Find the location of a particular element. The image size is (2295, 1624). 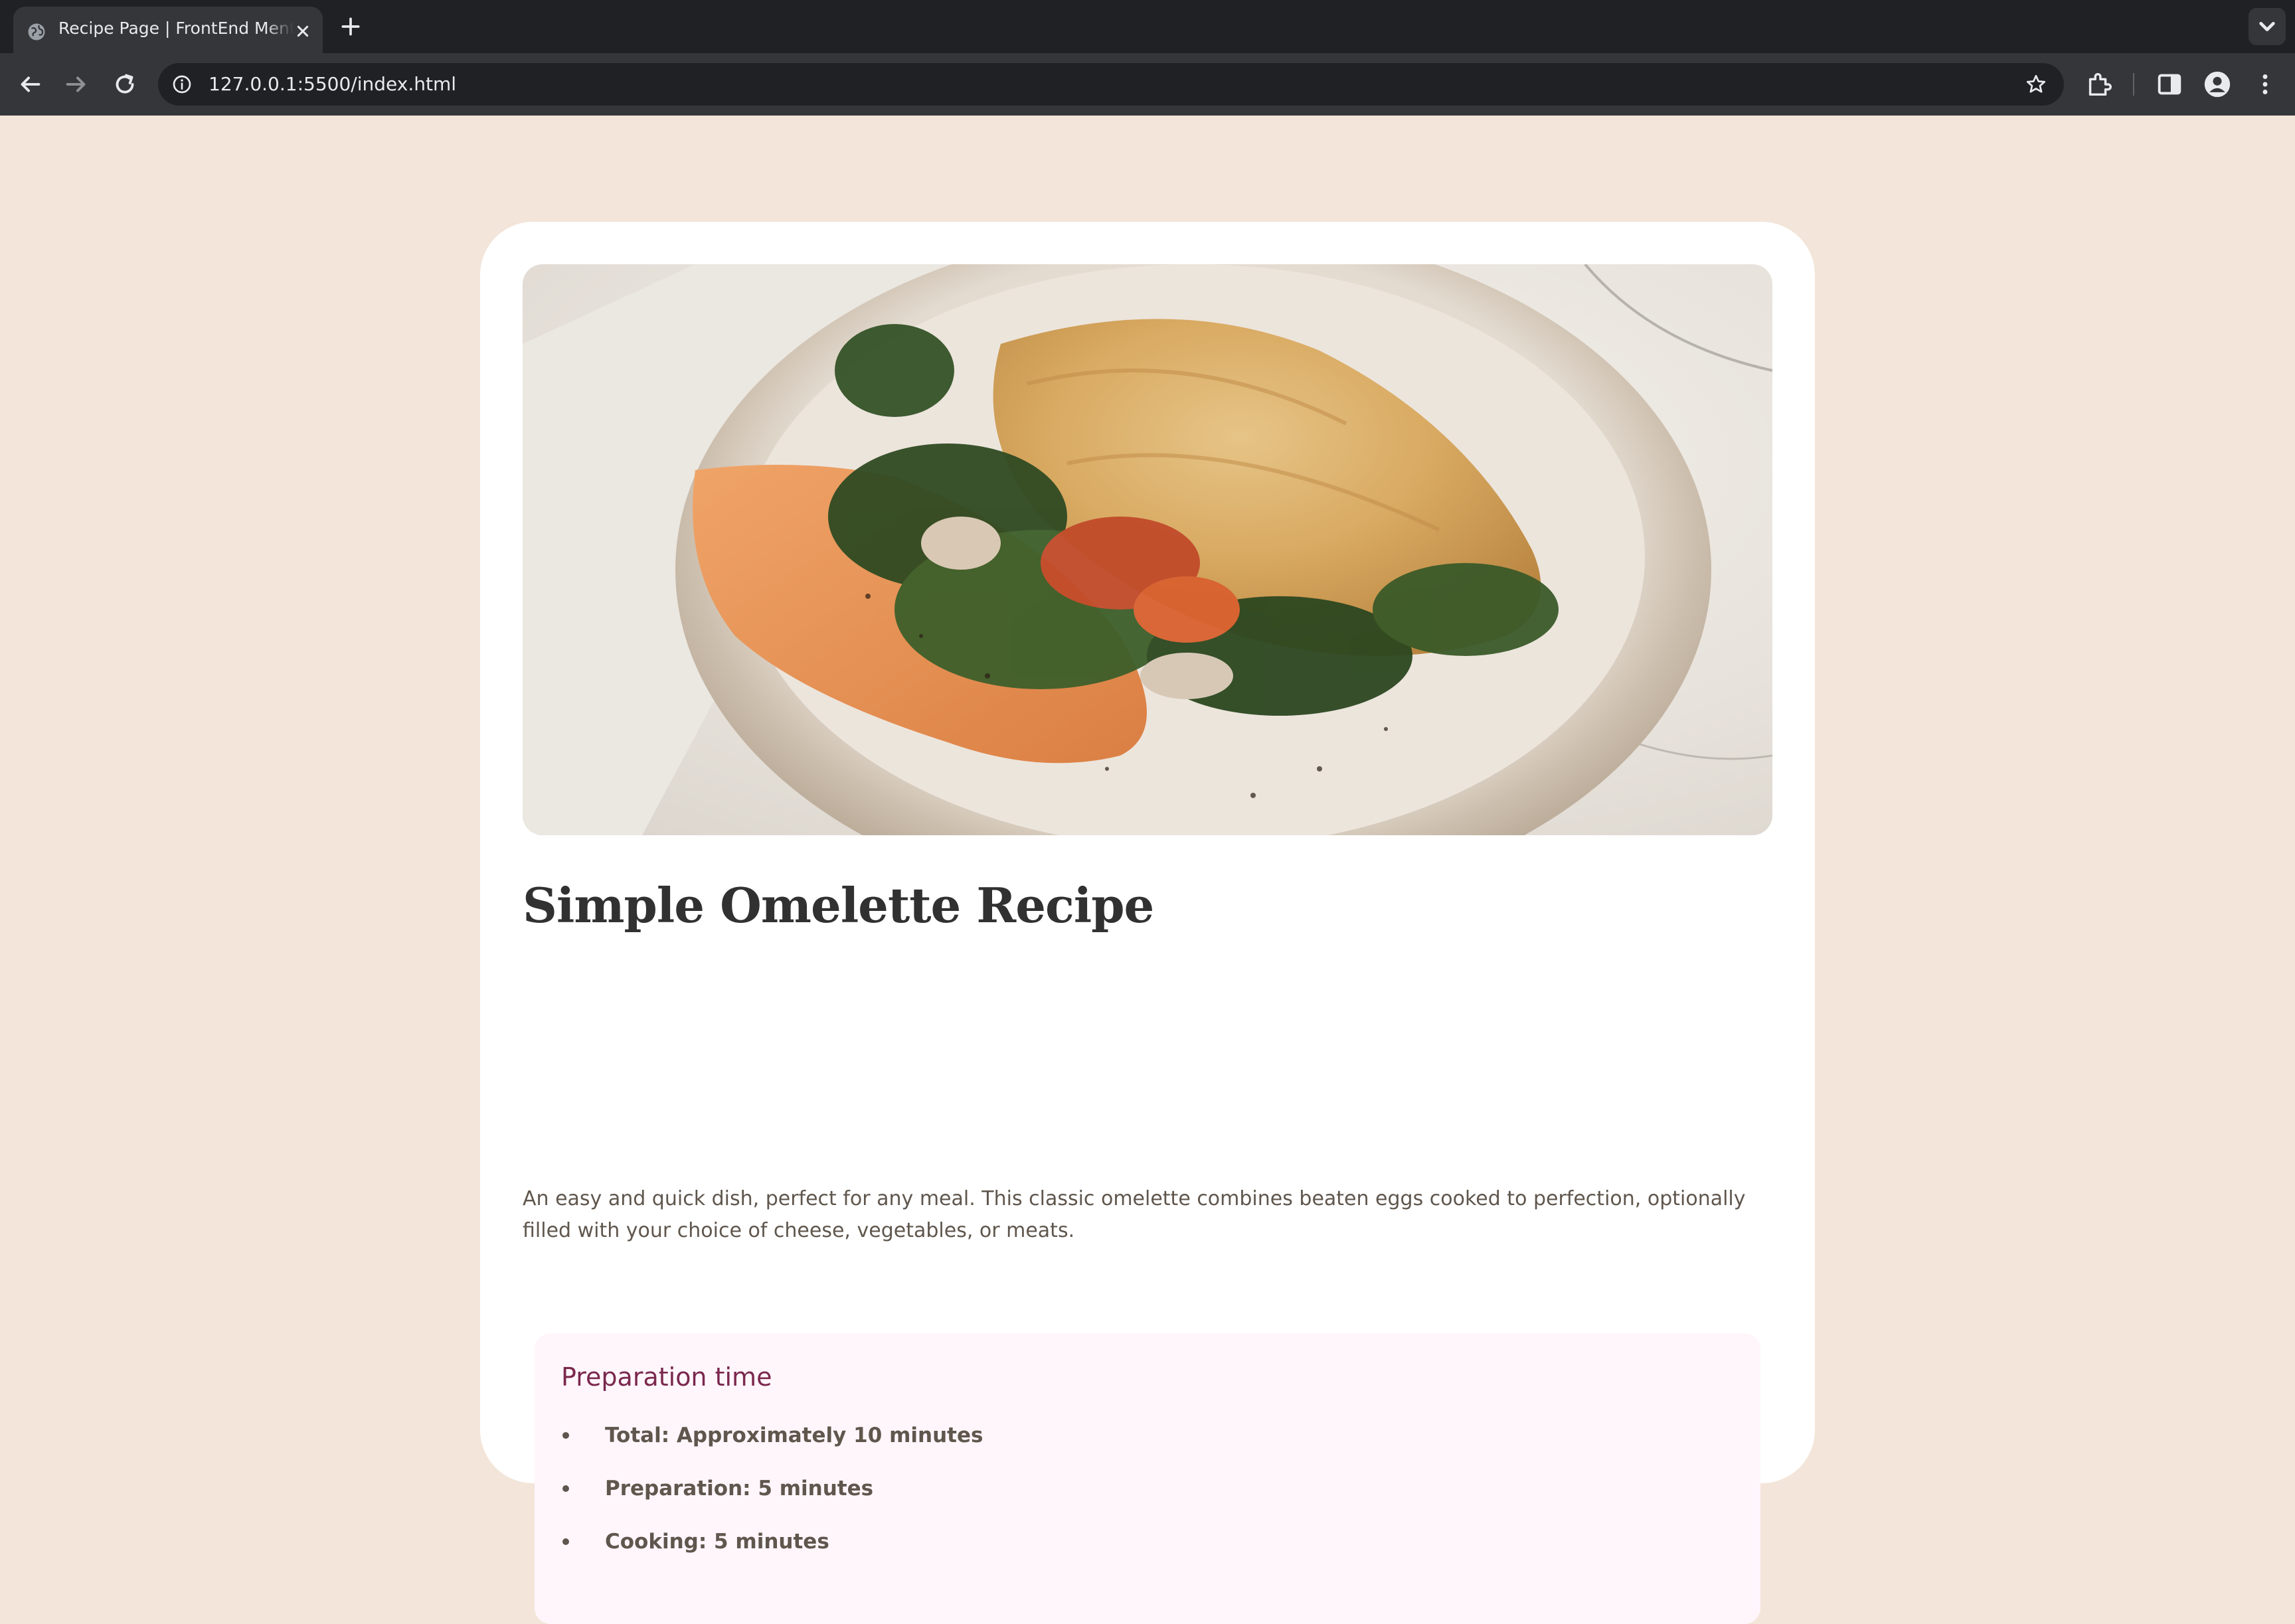

prep-total-value: Approximately 10 minutes is located at coordinates (826, 1435).